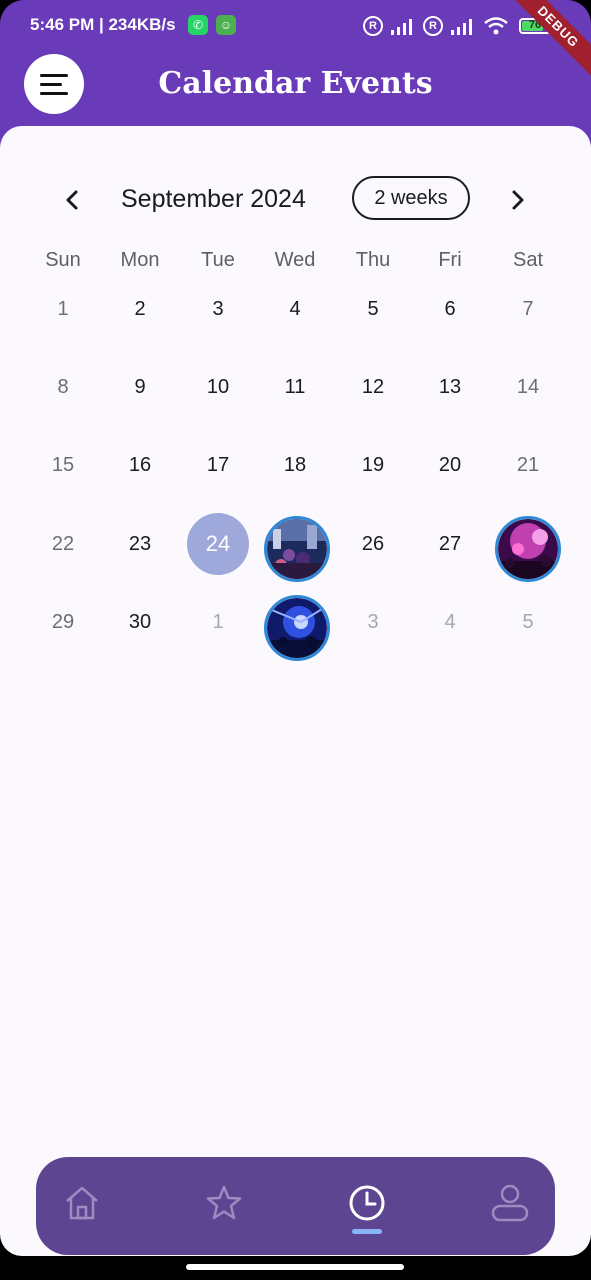  I want to click on dow-sat: Sat, so click(528, 260).